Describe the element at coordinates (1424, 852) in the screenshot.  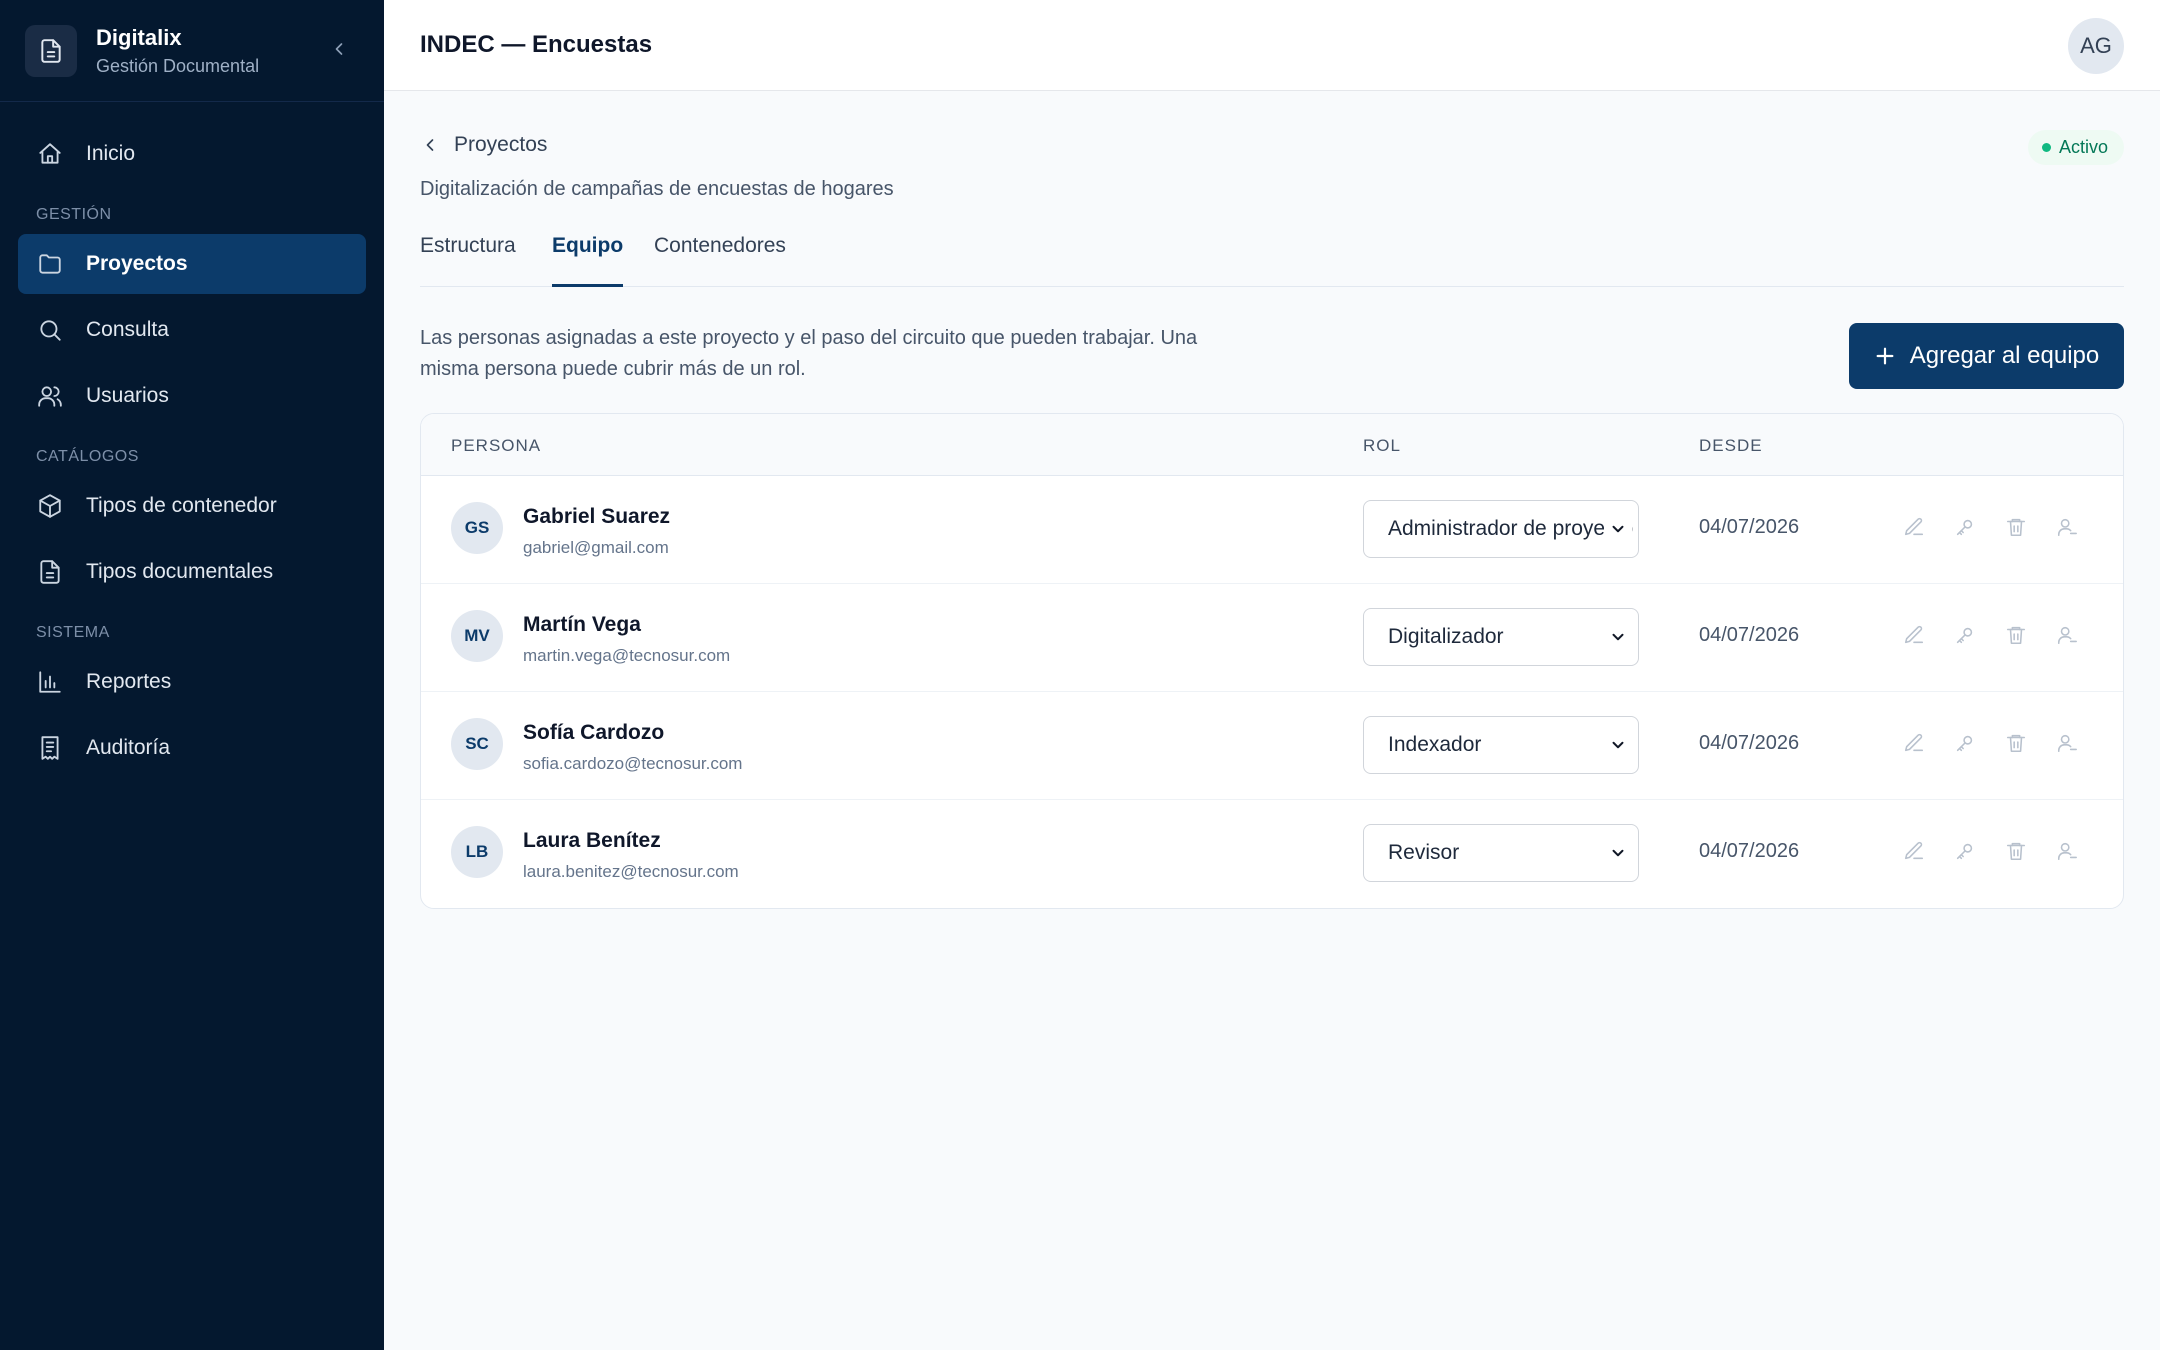
I see `role-select-value: Revisor` at that location.